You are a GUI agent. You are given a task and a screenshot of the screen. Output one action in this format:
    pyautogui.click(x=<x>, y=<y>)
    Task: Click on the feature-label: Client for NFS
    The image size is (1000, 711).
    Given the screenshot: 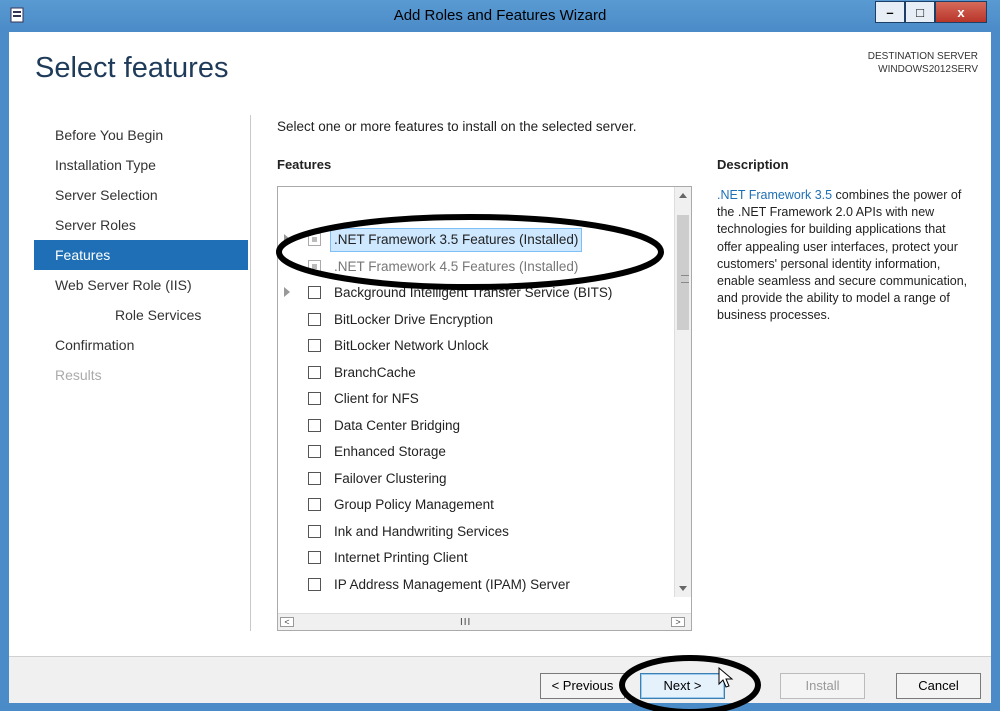 What is the action you would take?
    pyautogui.click(x=376, y=399)
    